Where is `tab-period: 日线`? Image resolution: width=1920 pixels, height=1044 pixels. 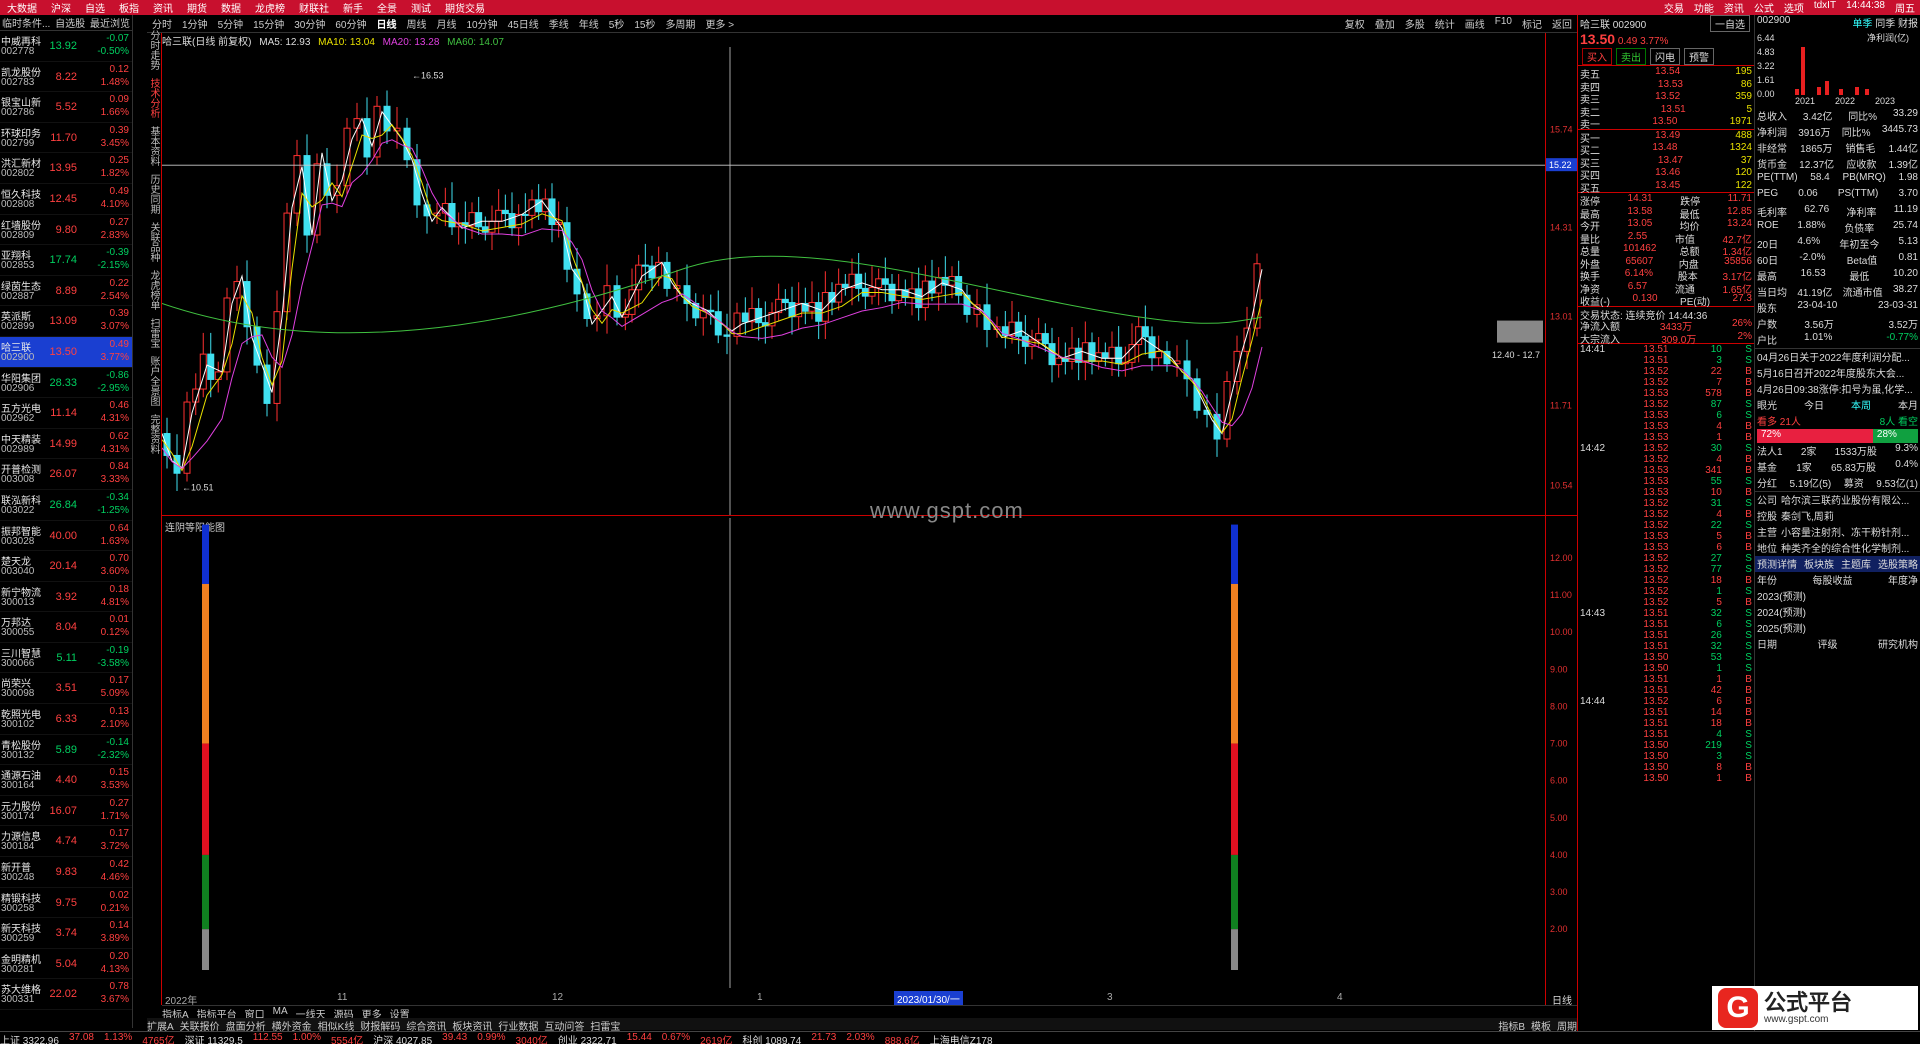
tab-period: 日线 is located at coordinates (387, 23).